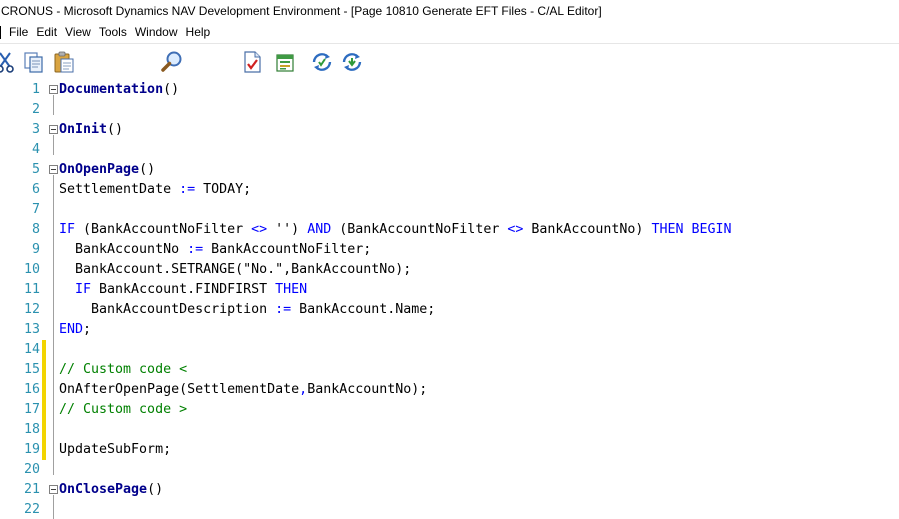 This screenshot has height=519, width=899. I want to click on line-number: 19, so click(31, 449).